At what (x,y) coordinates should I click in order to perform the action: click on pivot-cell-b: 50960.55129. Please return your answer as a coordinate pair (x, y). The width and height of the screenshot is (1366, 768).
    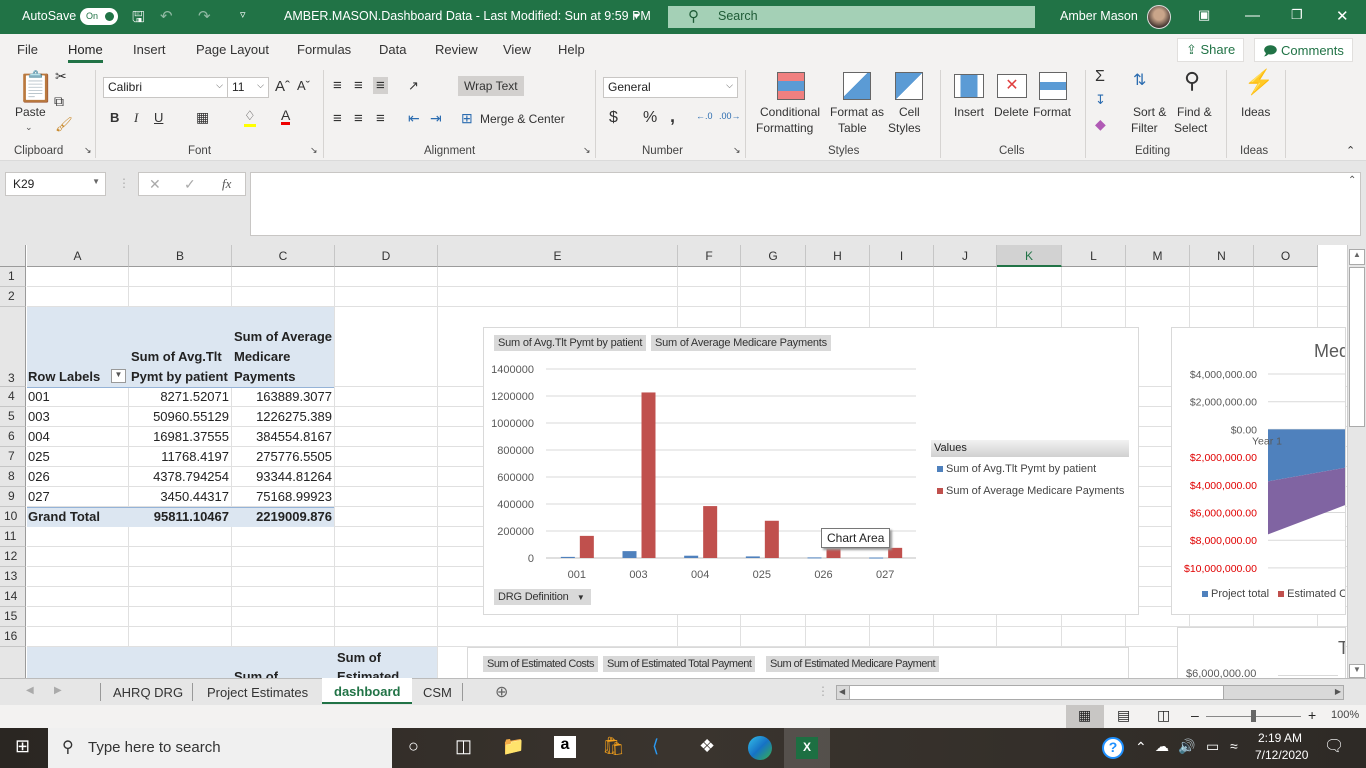
    Looking at the image, I should click on (179, 416).